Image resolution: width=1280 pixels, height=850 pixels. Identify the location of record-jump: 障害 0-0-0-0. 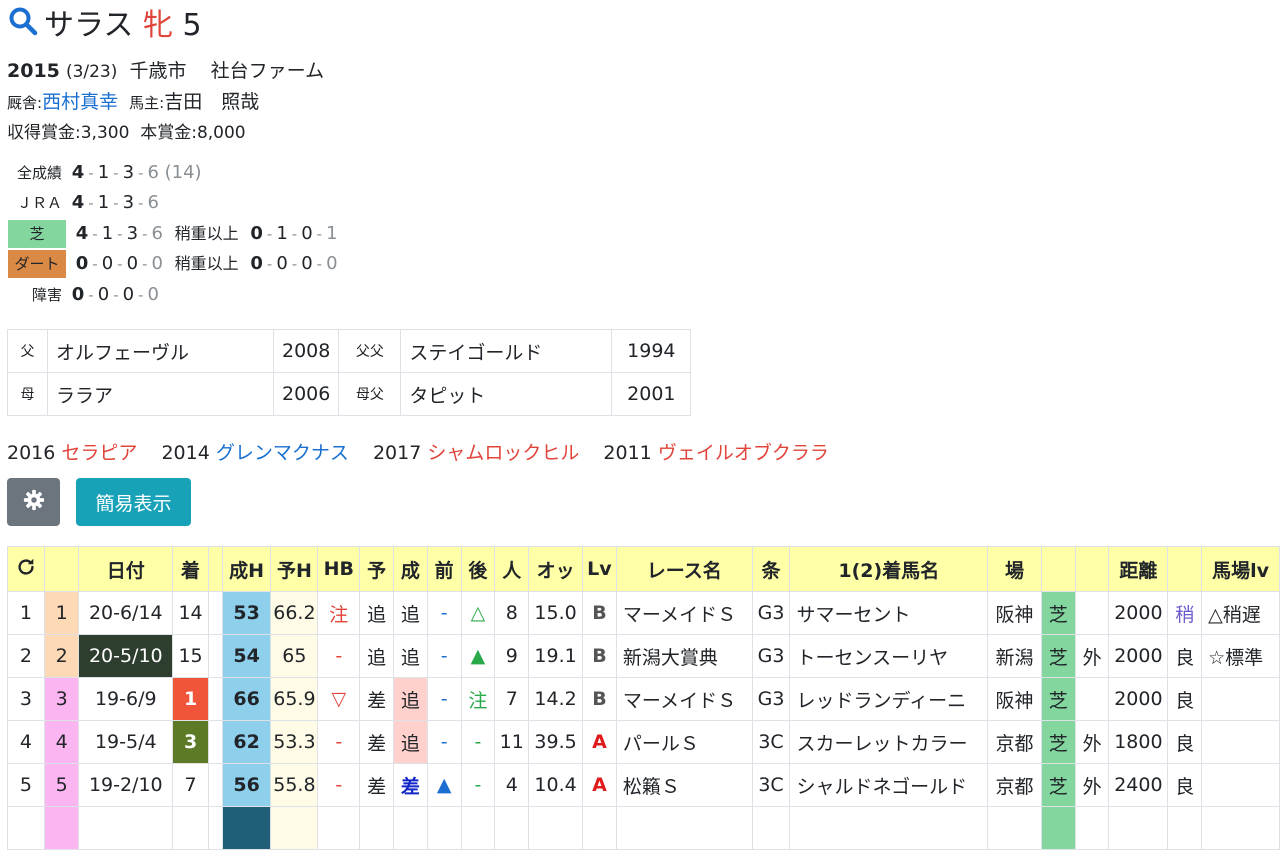
(83, 295).